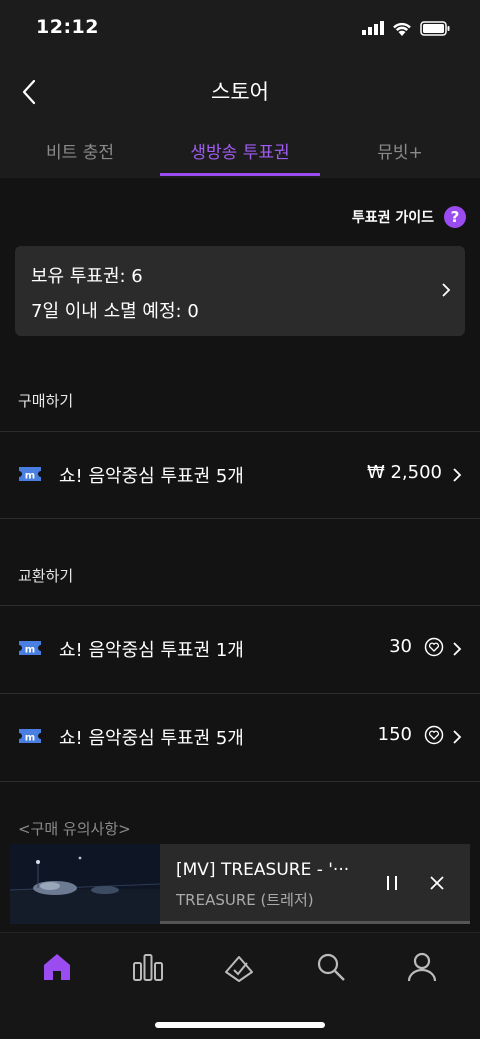  What do you see at coordinates (46, 401) in the screenshot?
I see `purchase-header: 구매하기` at bounding box center [46, 401].